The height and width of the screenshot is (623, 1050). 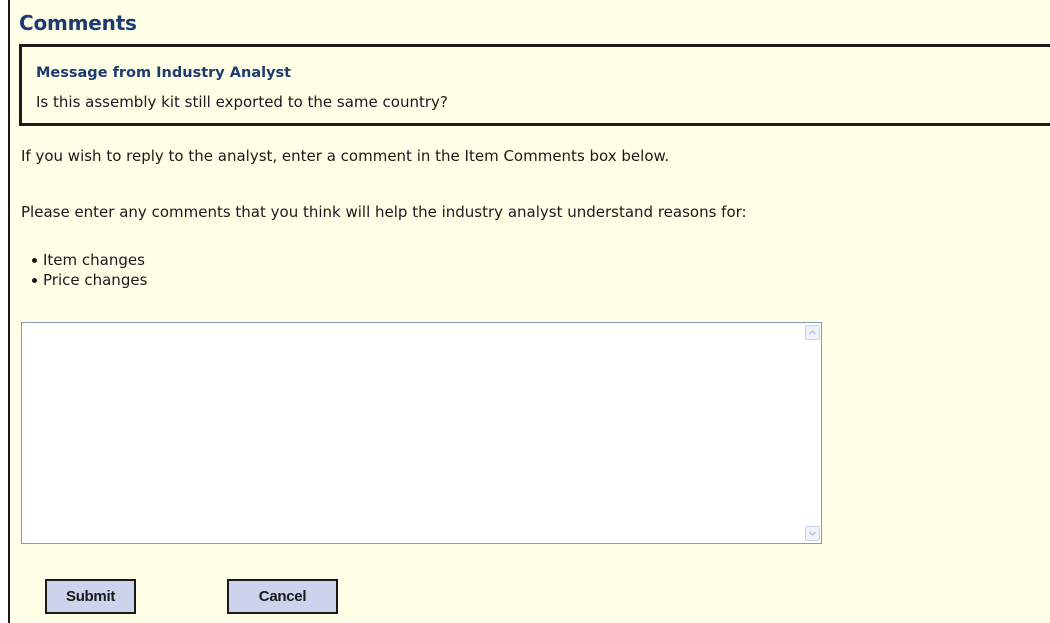 I want to click on reason-label: Price changes, so click(x=95, y=280).